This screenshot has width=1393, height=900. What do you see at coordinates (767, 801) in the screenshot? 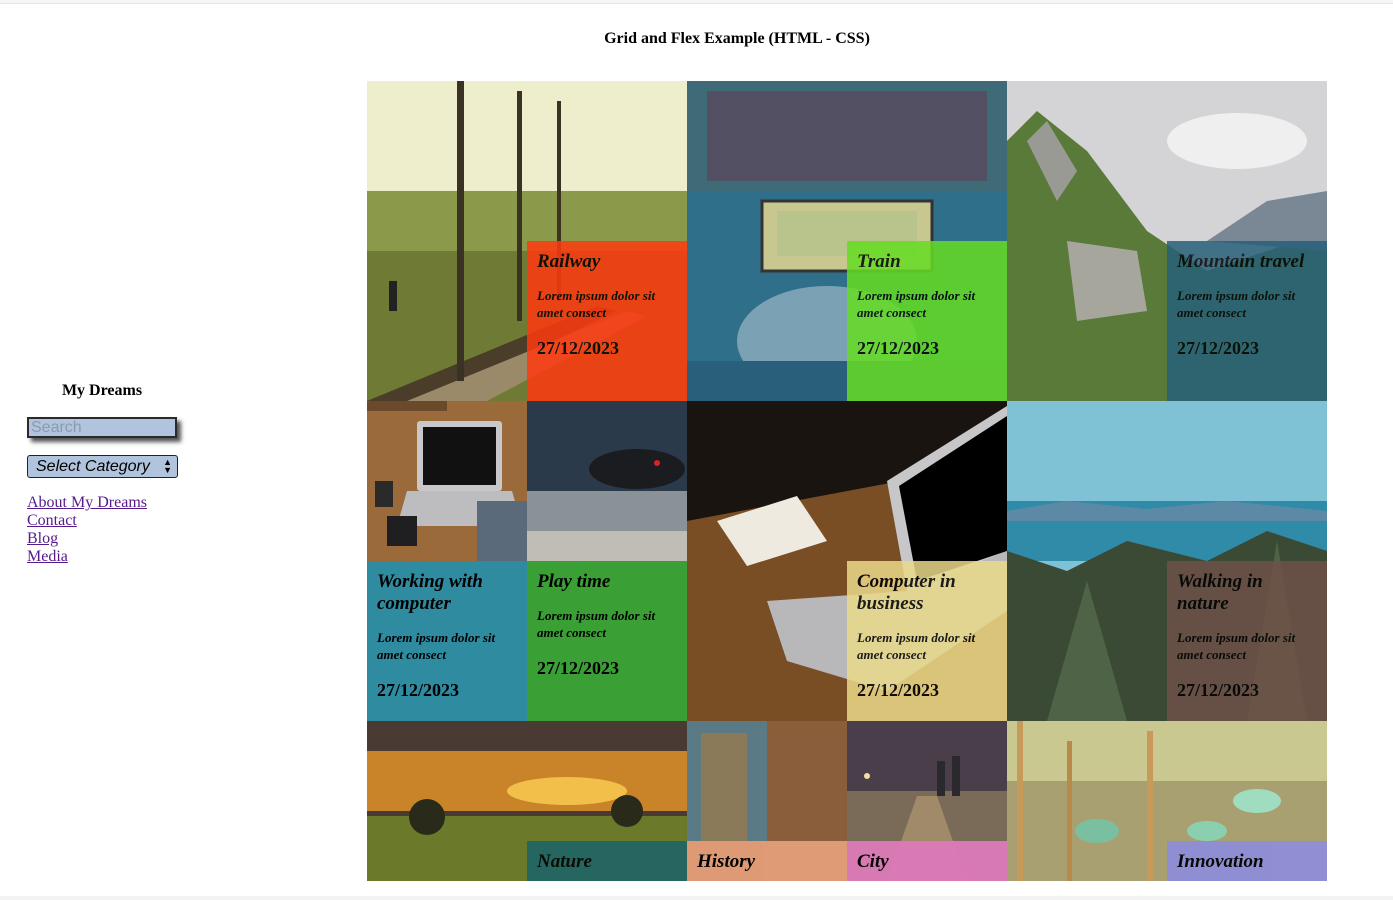
I see `card-history: History` at bounding box center [767, 801].